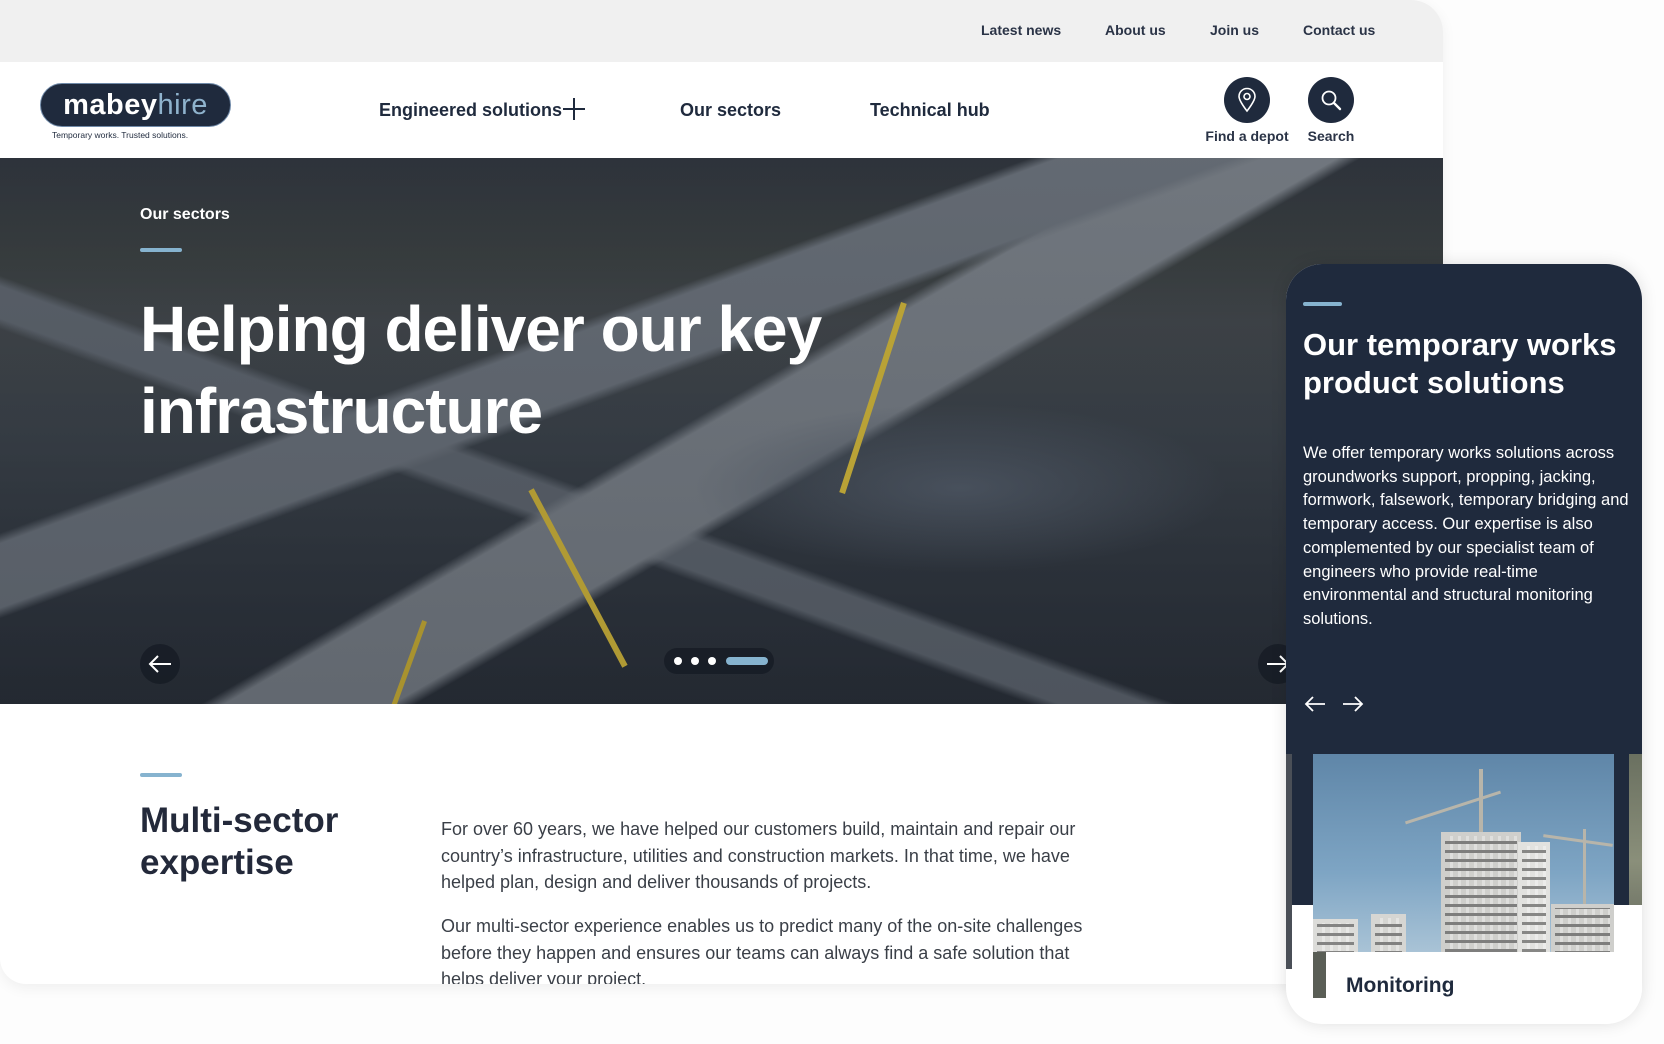  I want to click on card-title-monitoring: Monitoring, so click(1400, 986).